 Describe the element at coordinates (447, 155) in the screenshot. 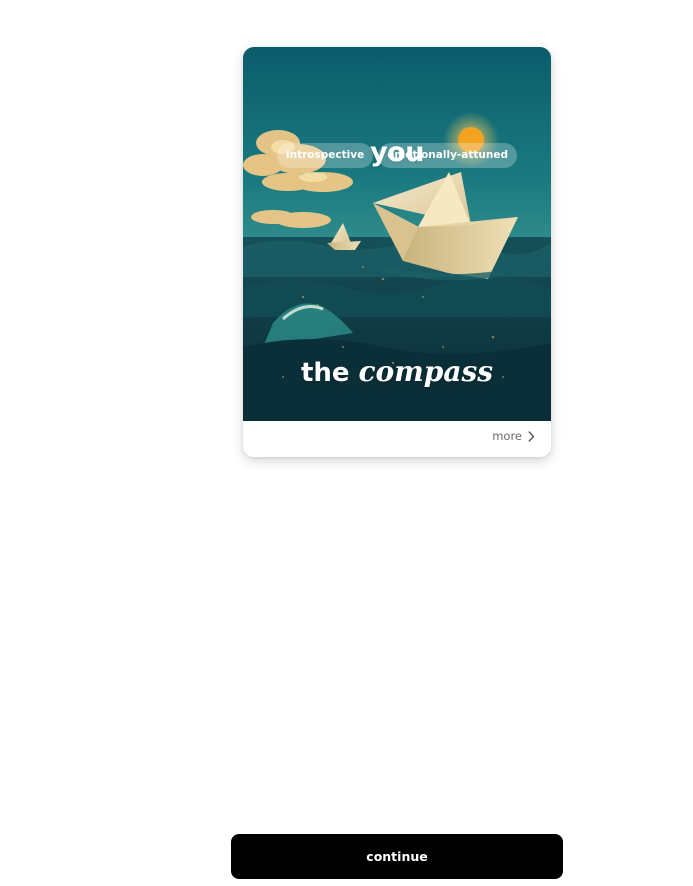

I see `trait-tag-emotionally-attuned: emotionally-attuned` at that location.